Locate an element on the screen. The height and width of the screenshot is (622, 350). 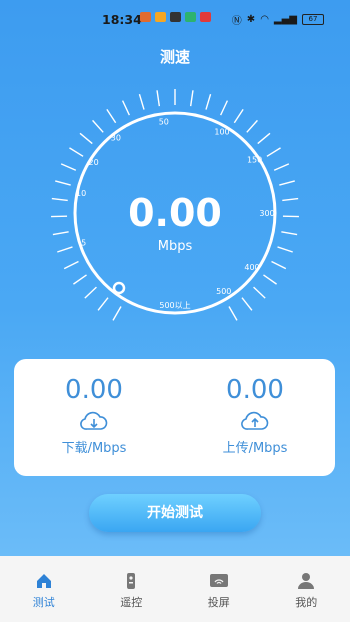
upload-value: 0.00 is located at coordinates (255, 390).